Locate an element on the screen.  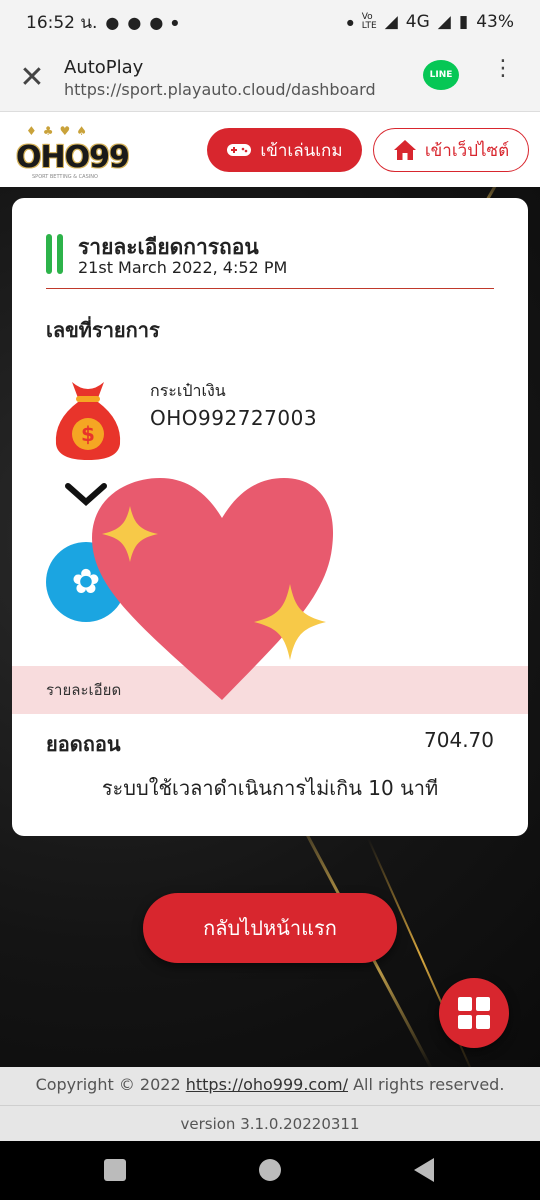
transaction-number-label: เลขที่รายการ is located at coordinates (103, 330).